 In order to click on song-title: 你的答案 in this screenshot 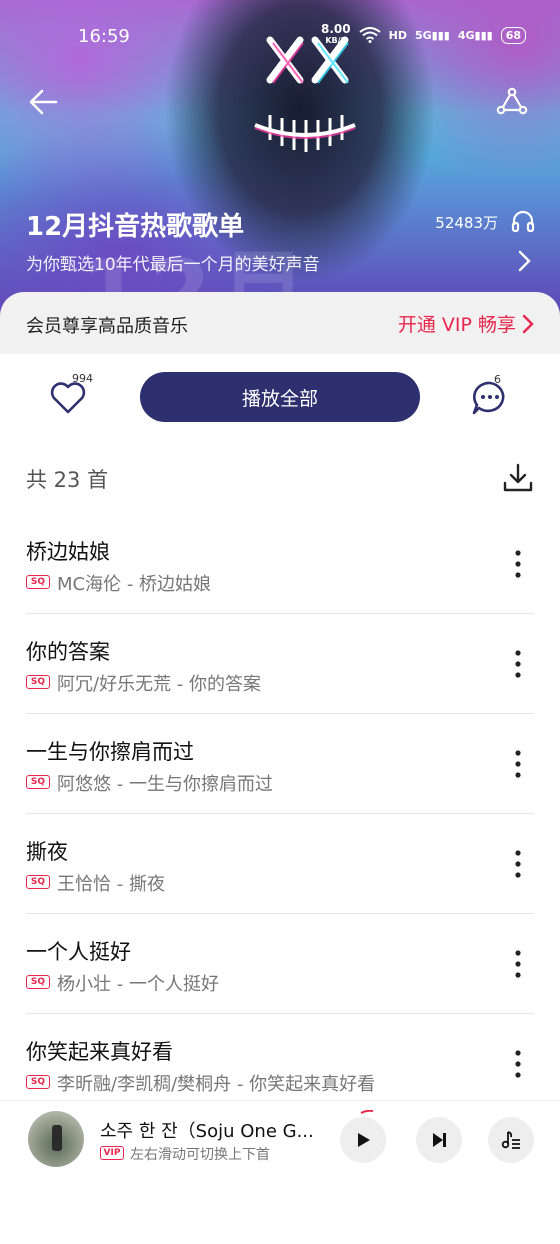, I will do `click(68, 652)`.